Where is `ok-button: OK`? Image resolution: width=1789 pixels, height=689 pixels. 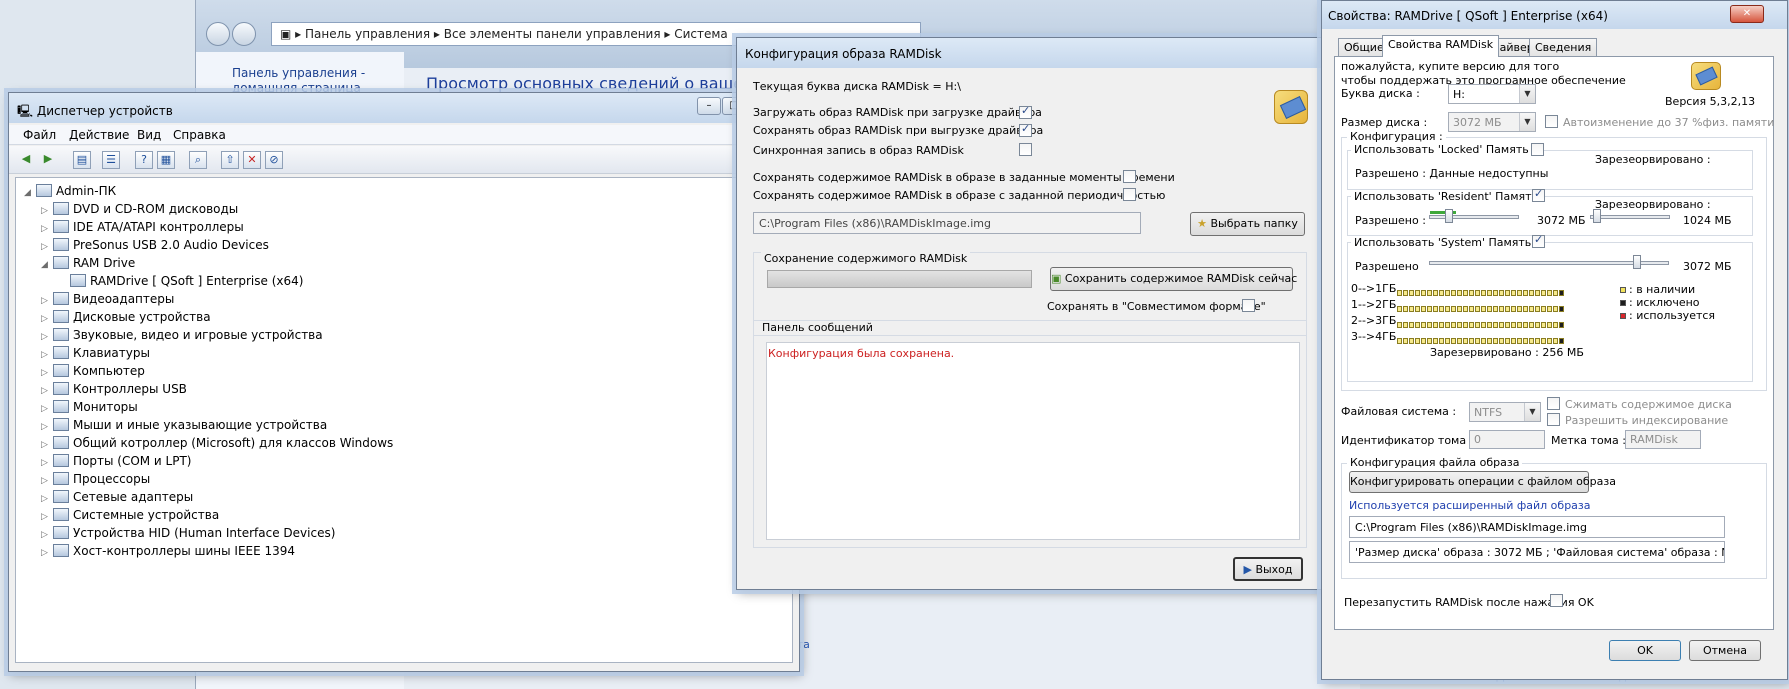
ok-button: OK is located at coordinates (1645, 650).